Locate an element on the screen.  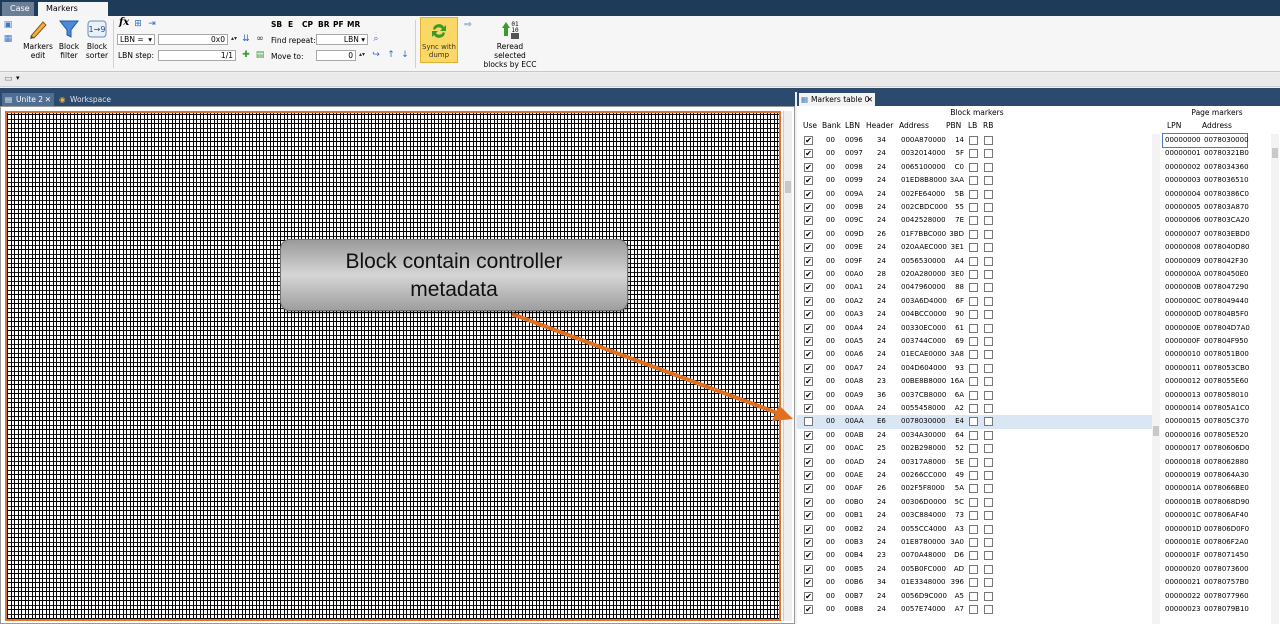
table-row: ✔ 00 00A2 24 003A6D4000 6F is located at coordinates (974, 301).